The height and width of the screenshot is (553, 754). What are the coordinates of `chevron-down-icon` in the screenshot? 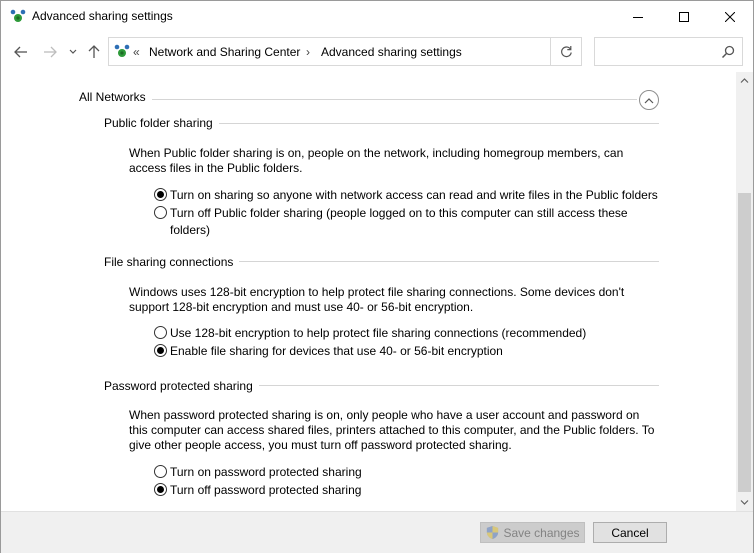 It's located at (73, 51).